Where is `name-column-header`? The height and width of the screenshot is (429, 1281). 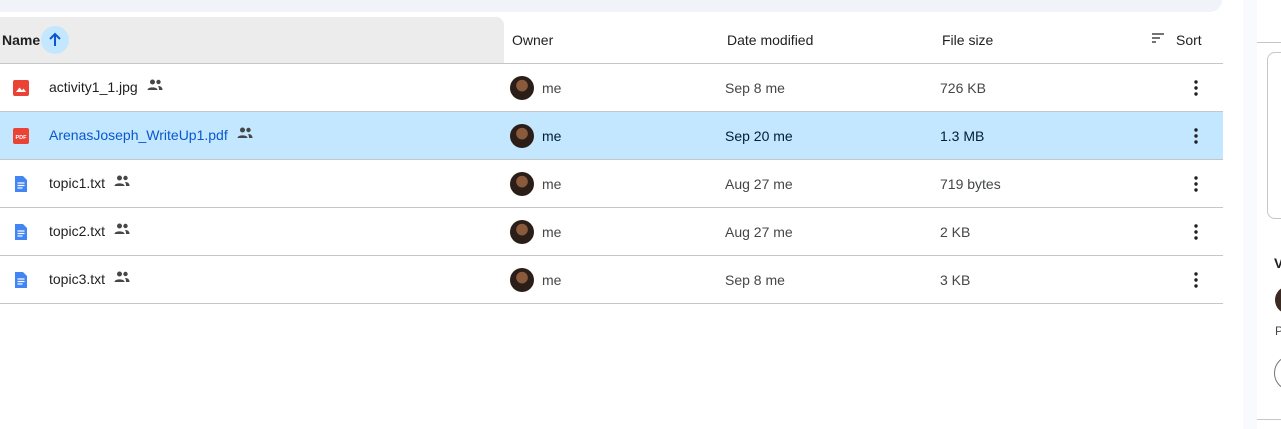 name-column-header is located at coordinates (252, 40).